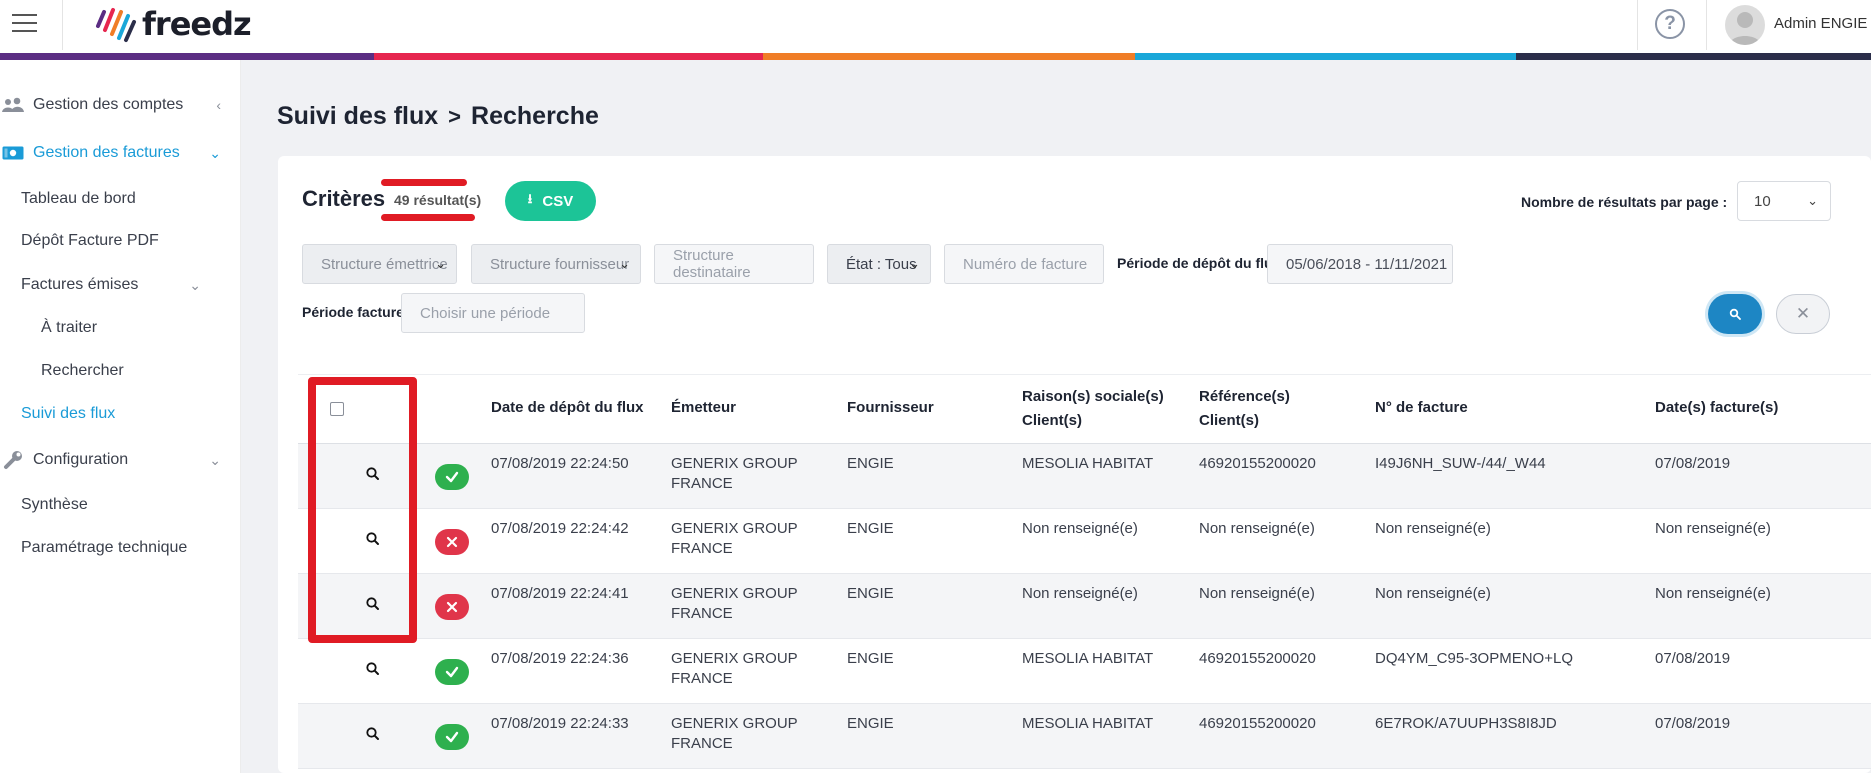  I want to click on cell-fournisseur: ENGIE, so click(870, 593).